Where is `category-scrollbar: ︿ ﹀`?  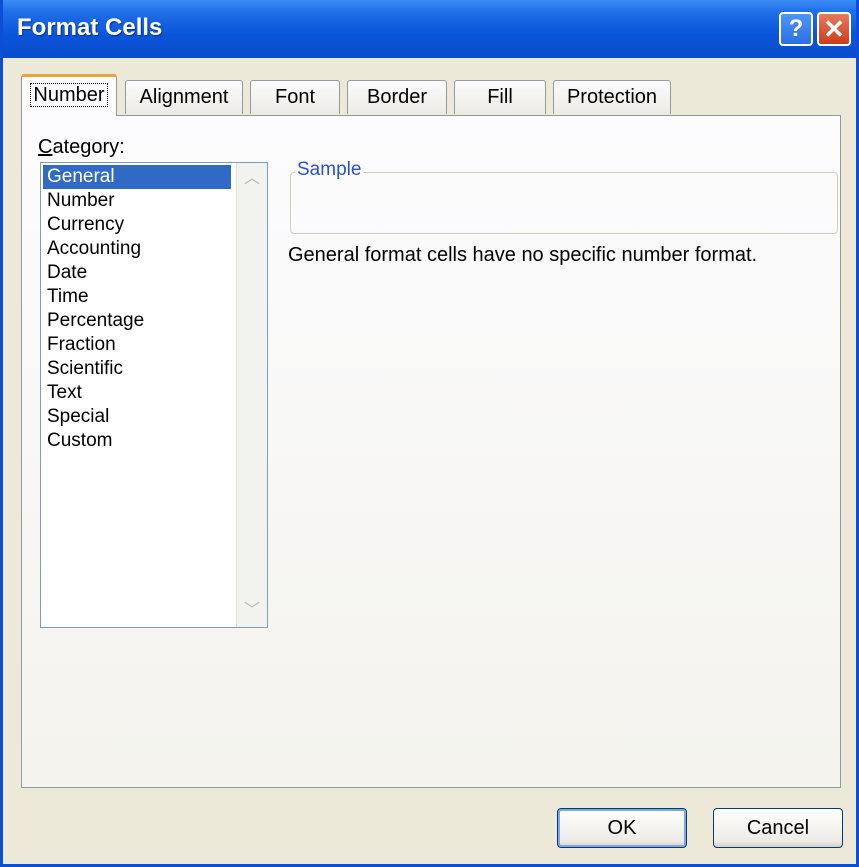
category-scrollbar: ︿ ﹀ is located at coordinates (251, 395).